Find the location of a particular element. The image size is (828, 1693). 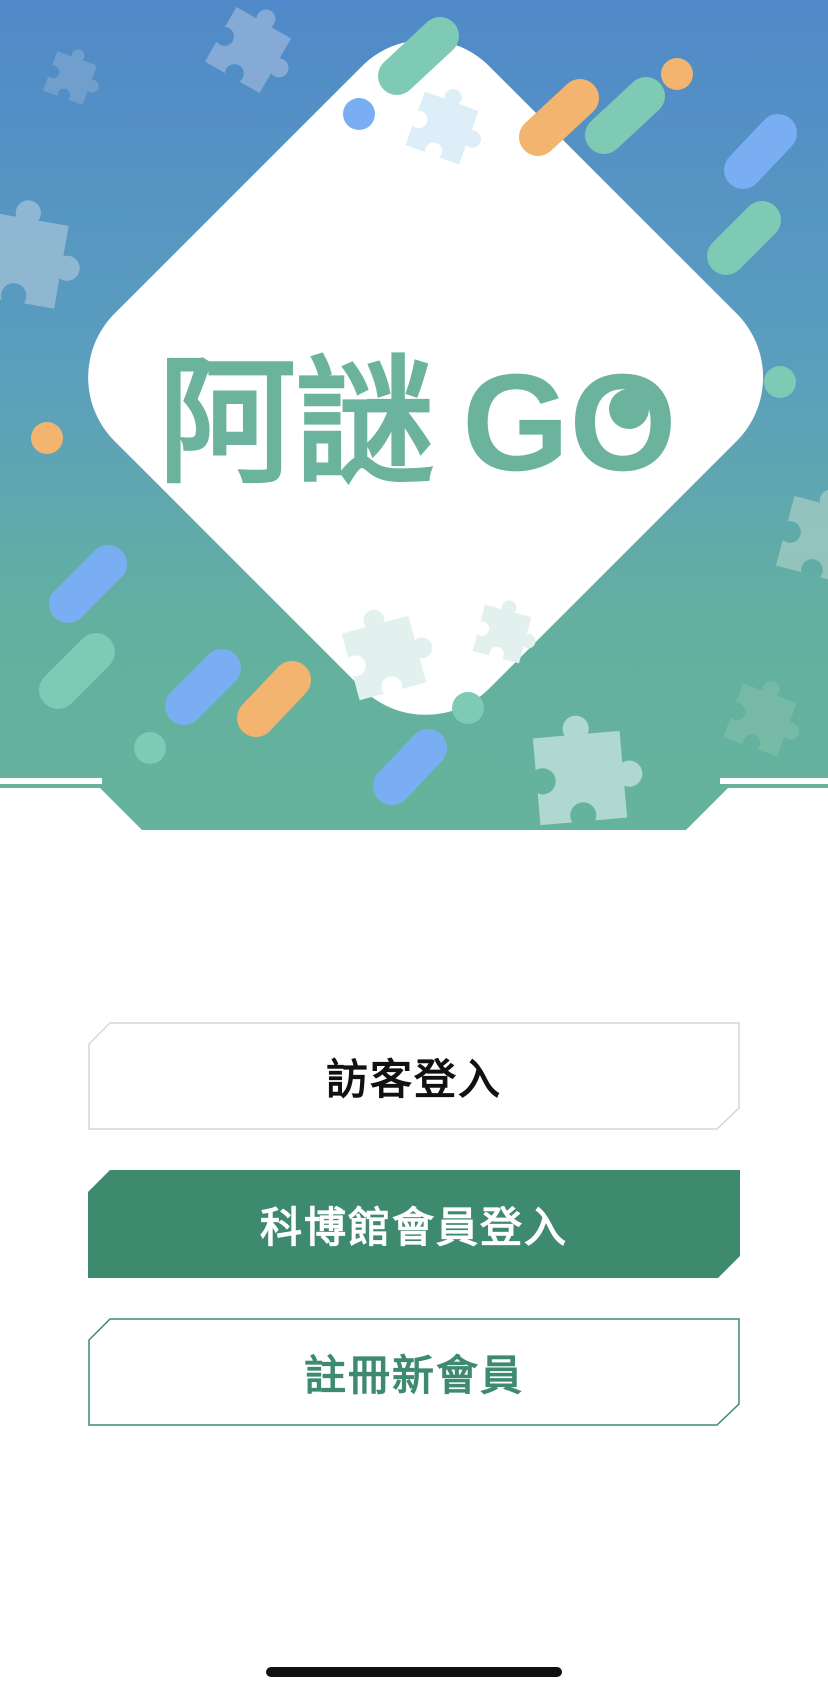

member-login-label: 科博館會員登入 is located at coordinates (413, 1227).